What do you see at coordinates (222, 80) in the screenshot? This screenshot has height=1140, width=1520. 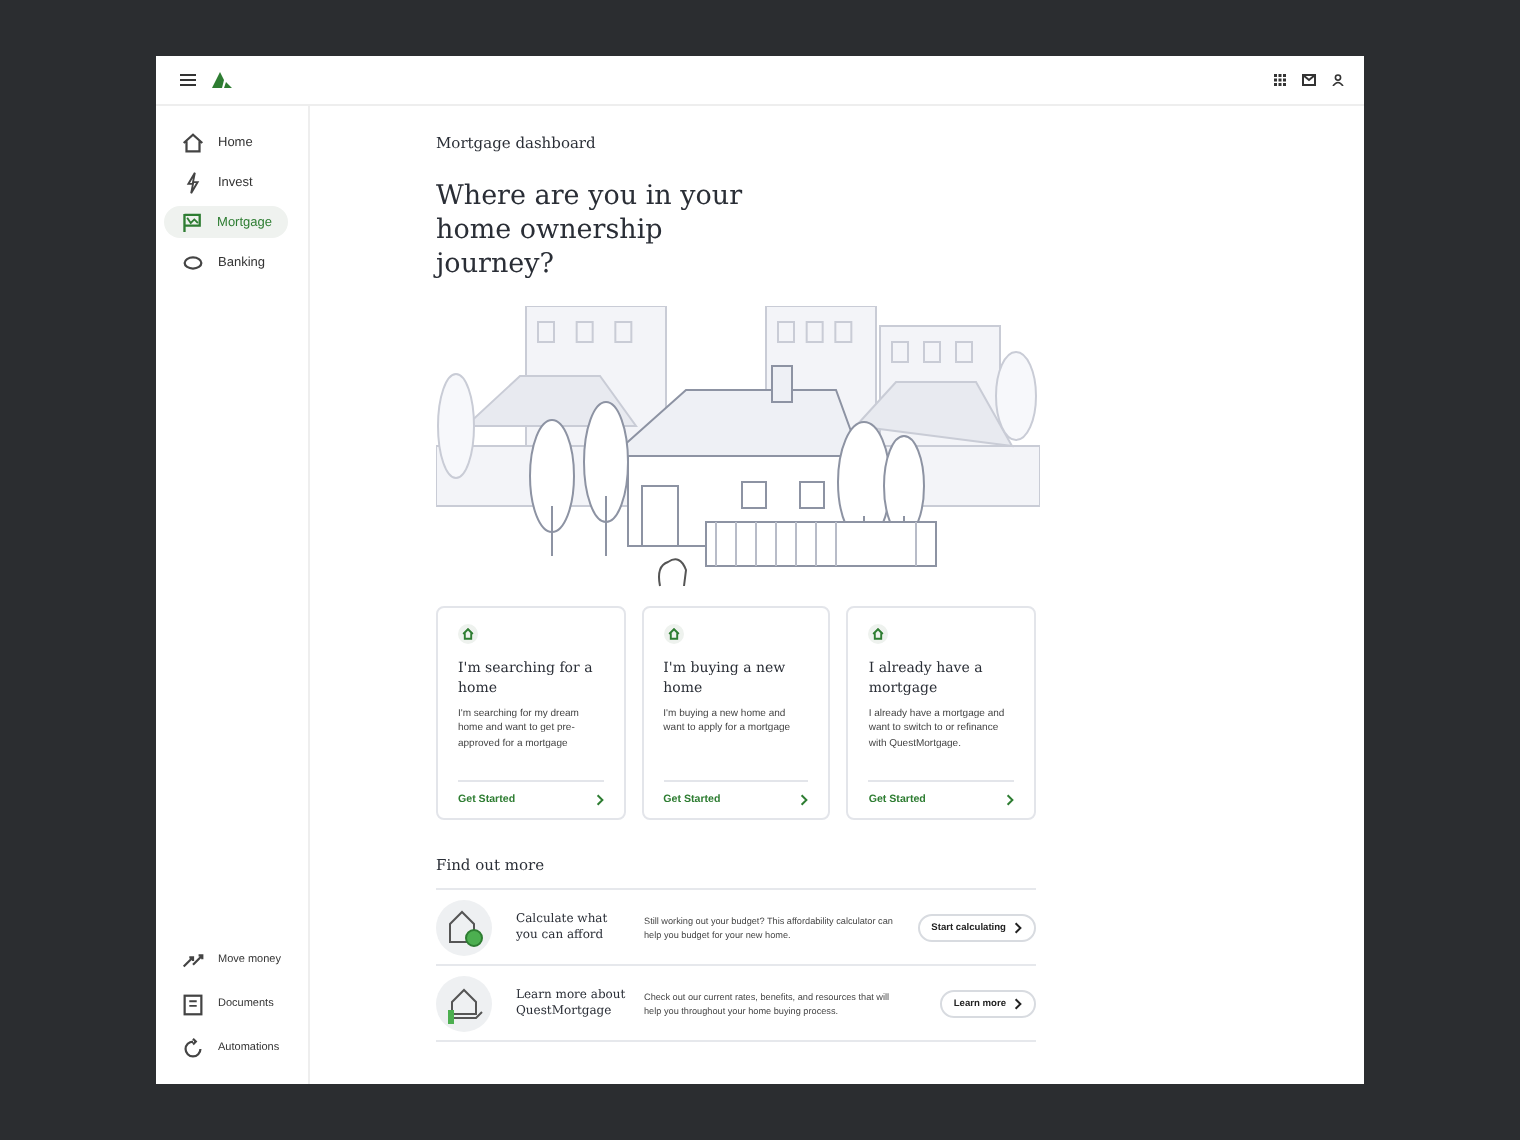 I see `logo-icon` at bounding box center [222, 80].